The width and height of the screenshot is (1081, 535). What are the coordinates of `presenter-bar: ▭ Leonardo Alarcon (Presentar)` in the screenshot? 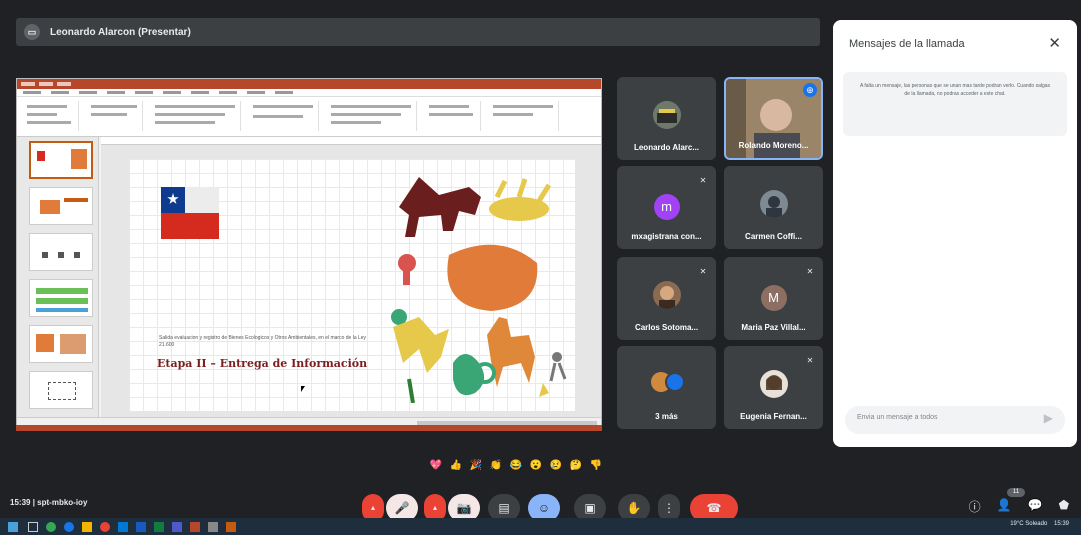 It's located at (418, 32).